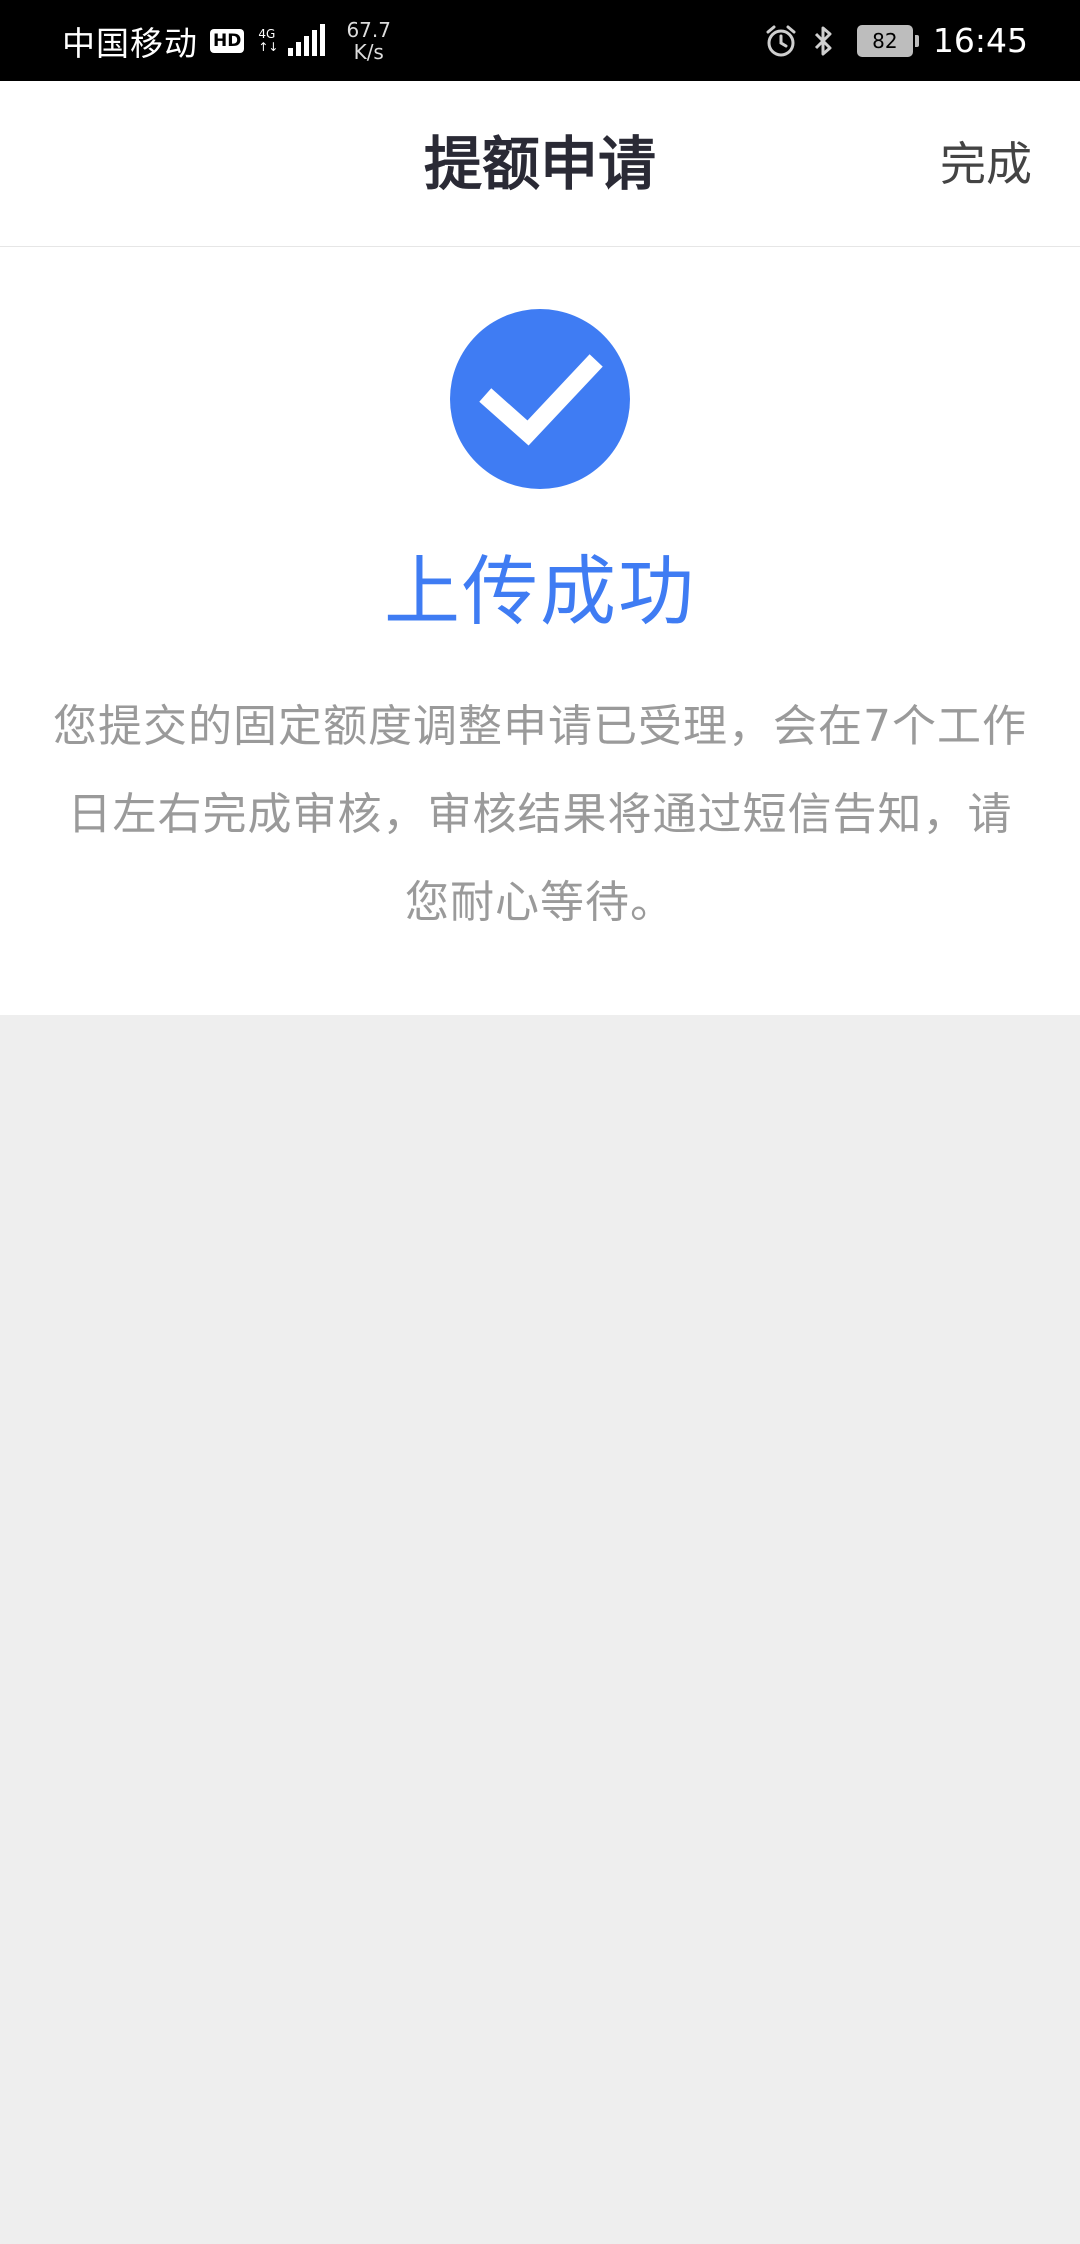 Image resolution: width=1080 pixels, height=2244 pixels. I want to click on bluetooth-icon, so click(827, 41).